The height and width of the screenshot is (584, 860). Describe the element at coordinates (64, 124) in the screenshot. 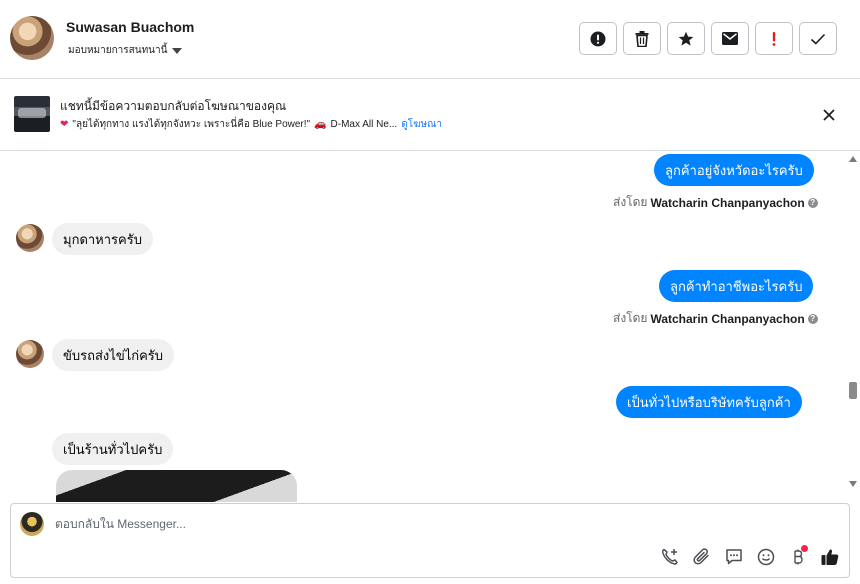

I see `heart-emoji-icon: ❤` at that location.